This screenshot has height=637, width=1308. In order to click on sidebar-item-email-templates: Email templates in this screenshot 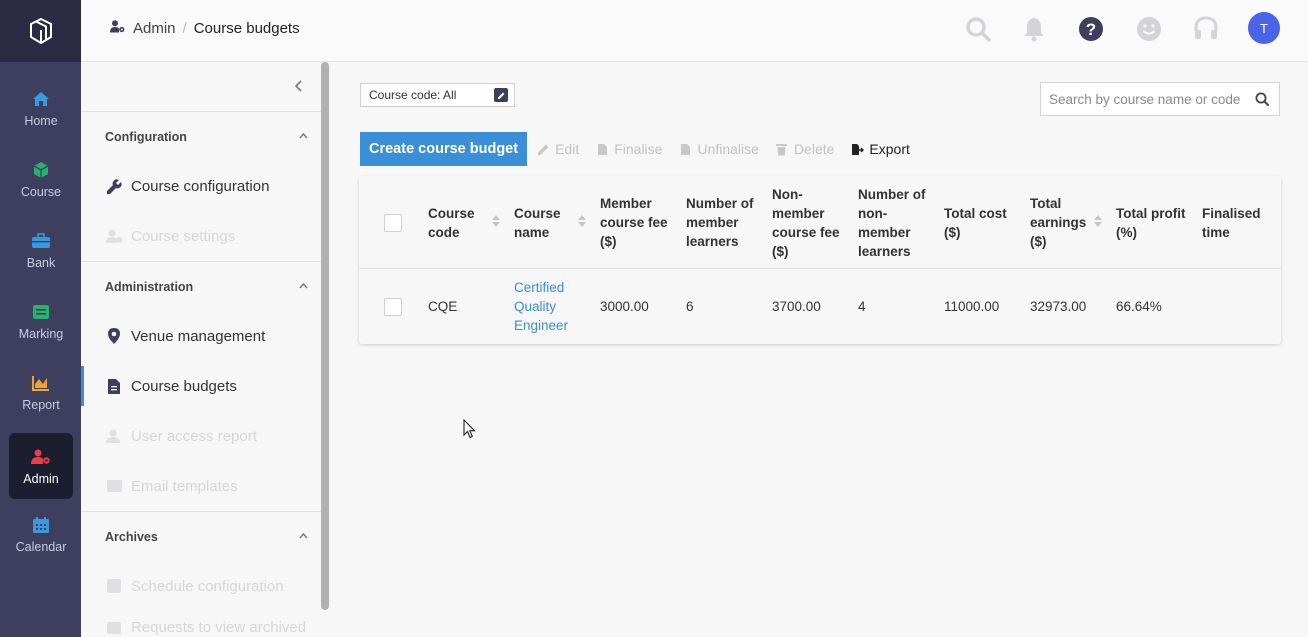, I will do `click(201, 486)`.